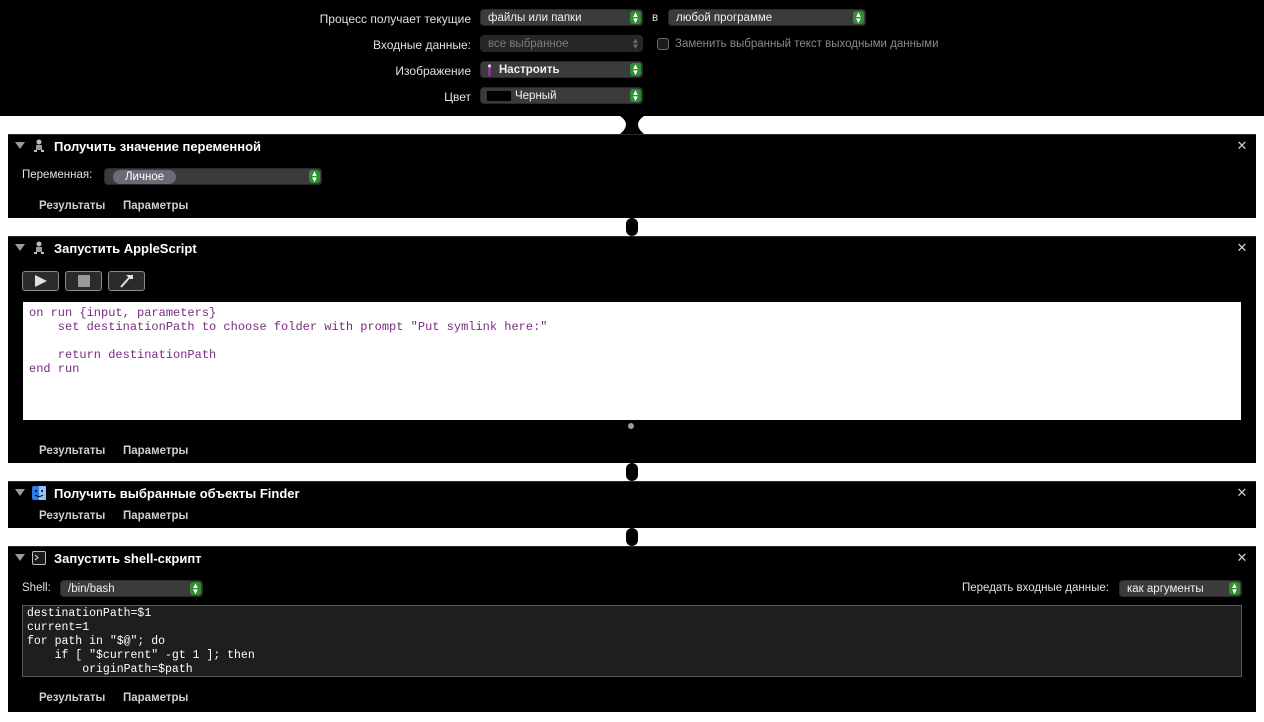  Describe the element at coordinates (125, 248) in the screenshot. I see `action-title: Запустить AppleScript` at that location.